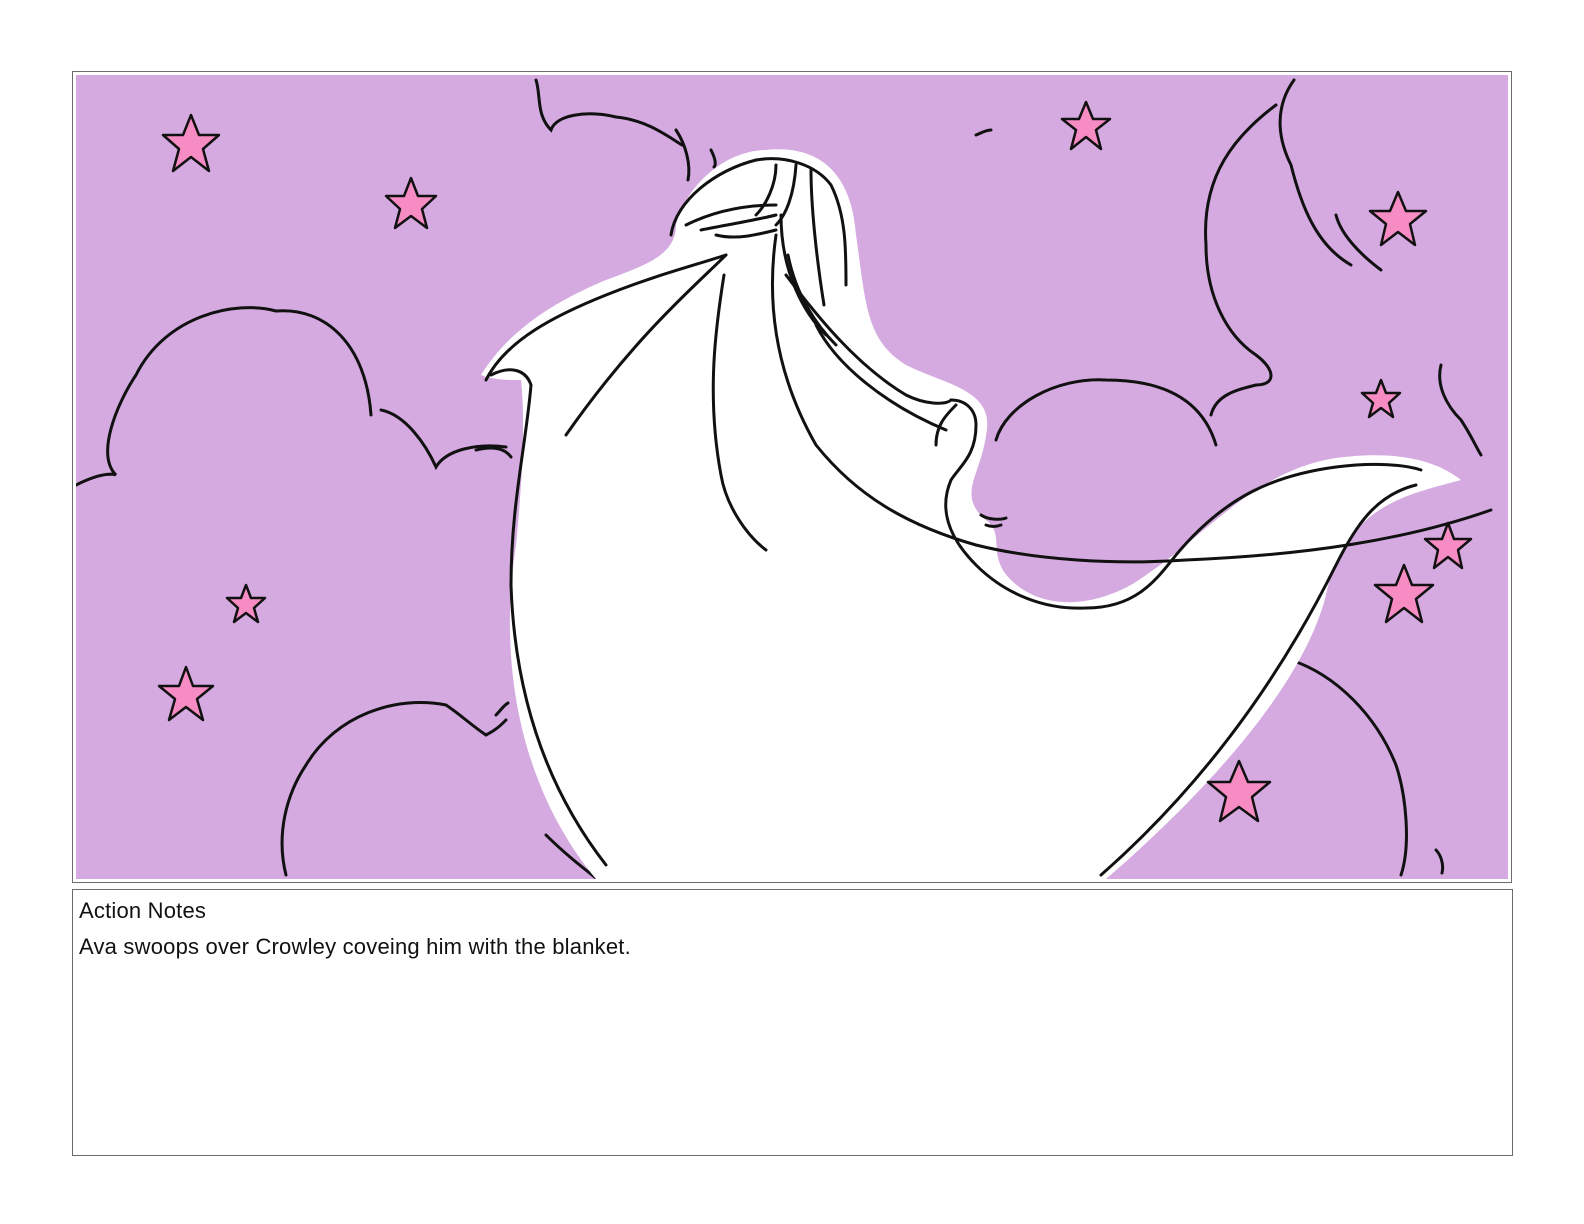  What do you see at coordinates (143, 910) in the screenshot?
I see `notes-heading: Action Notes` at bounding box center [143, 910].